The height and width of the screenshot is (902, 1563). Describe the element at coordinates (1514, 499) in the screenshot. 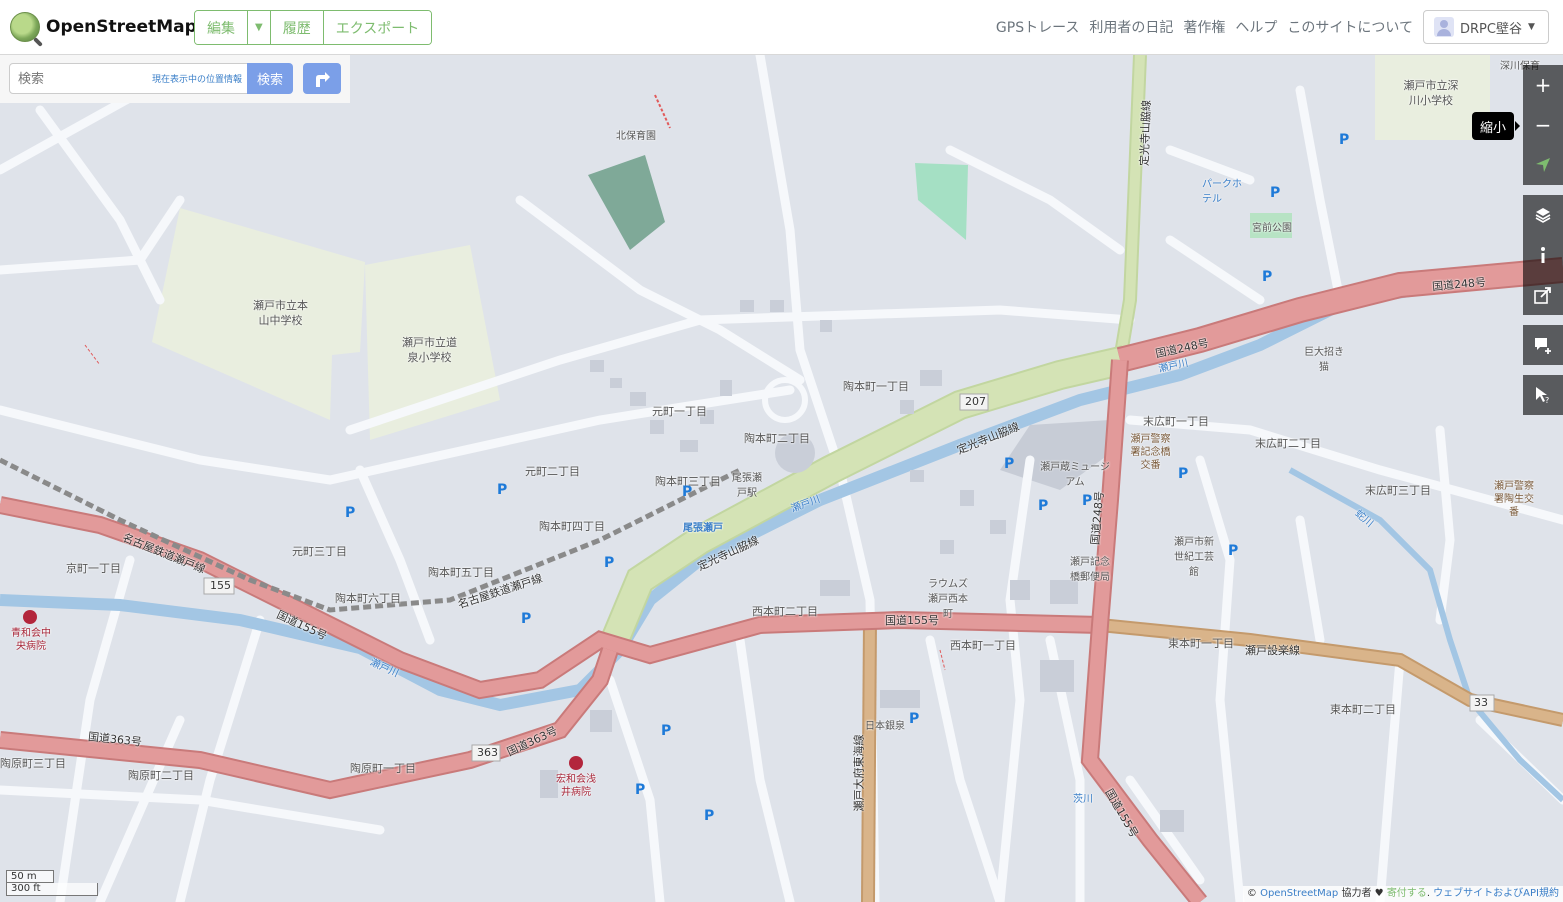

I see `label-police-tosei: 瀬戸警察署陶生交番` at that location.